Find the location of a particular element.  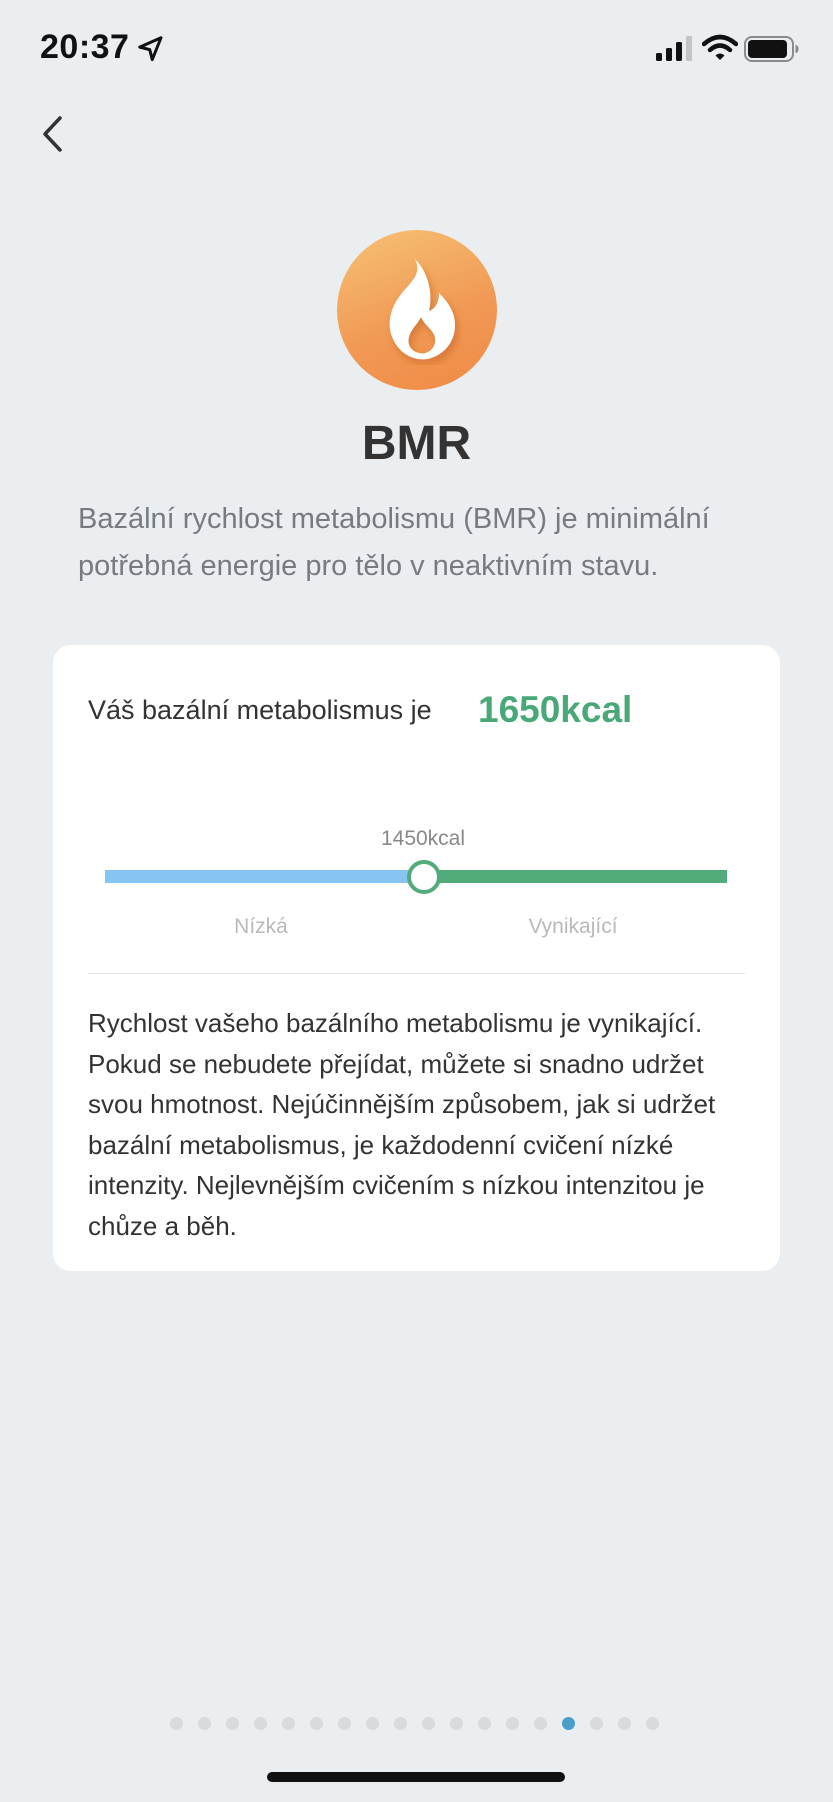

location-arrow-icon is located at coordinates (150, 49).